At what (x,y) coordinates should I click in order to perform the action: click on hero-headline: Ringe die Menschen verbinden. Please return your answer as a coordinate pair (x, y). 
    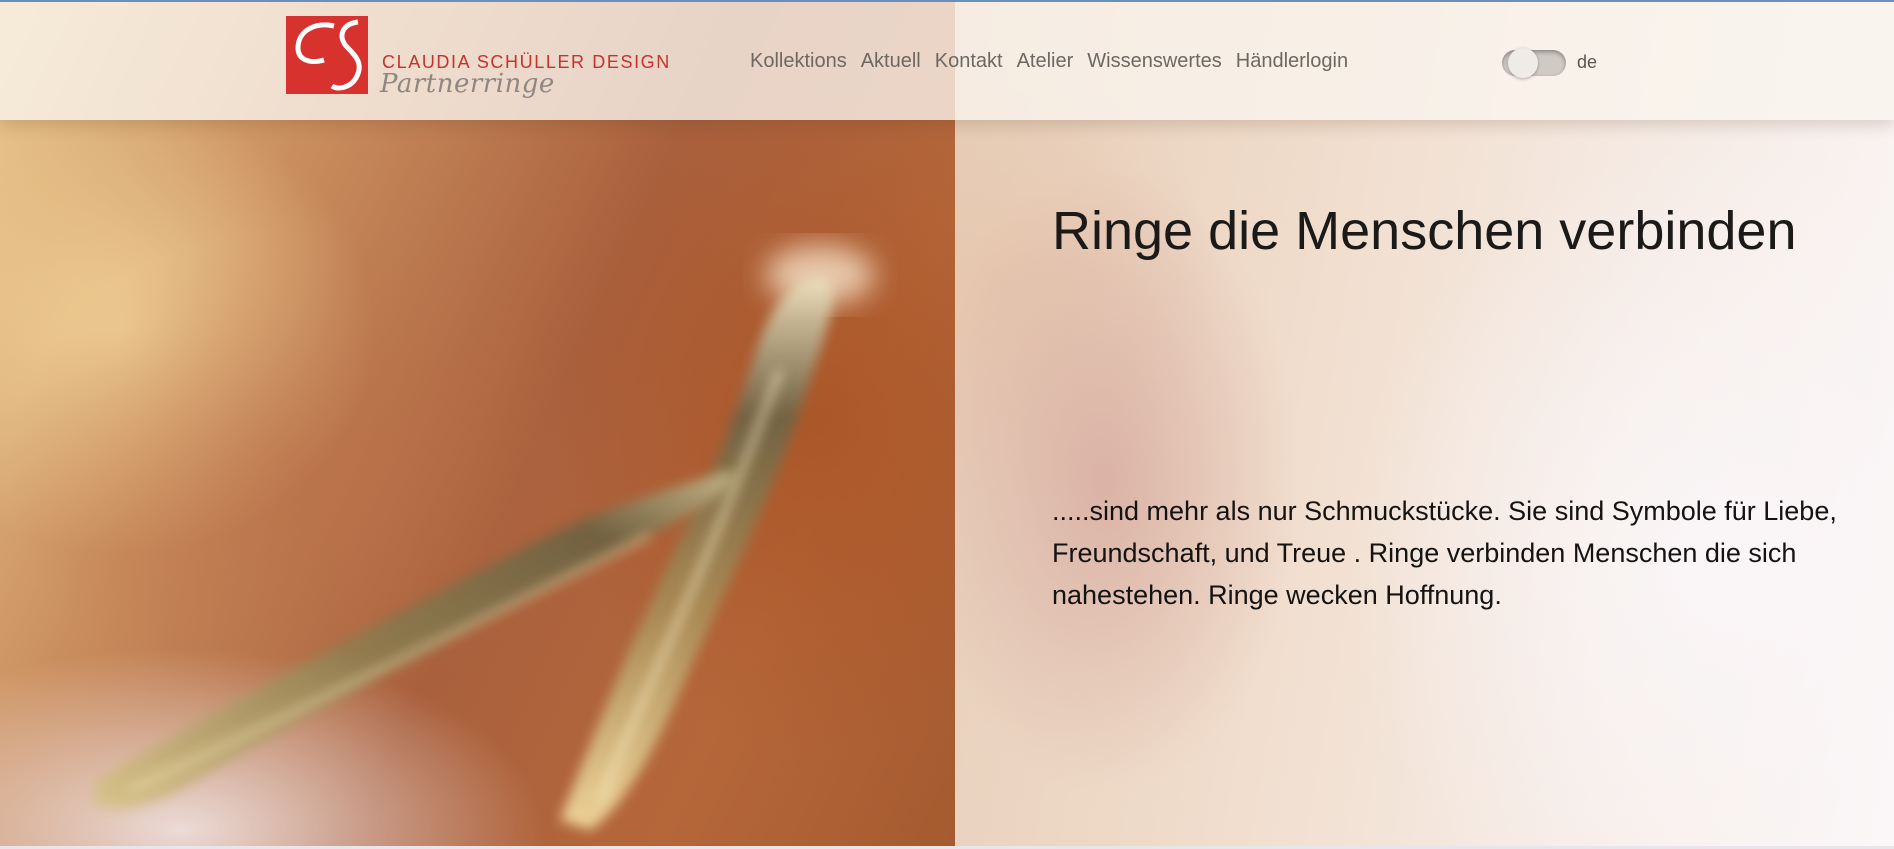
    Looking at the image, I should click on (1424, 231).